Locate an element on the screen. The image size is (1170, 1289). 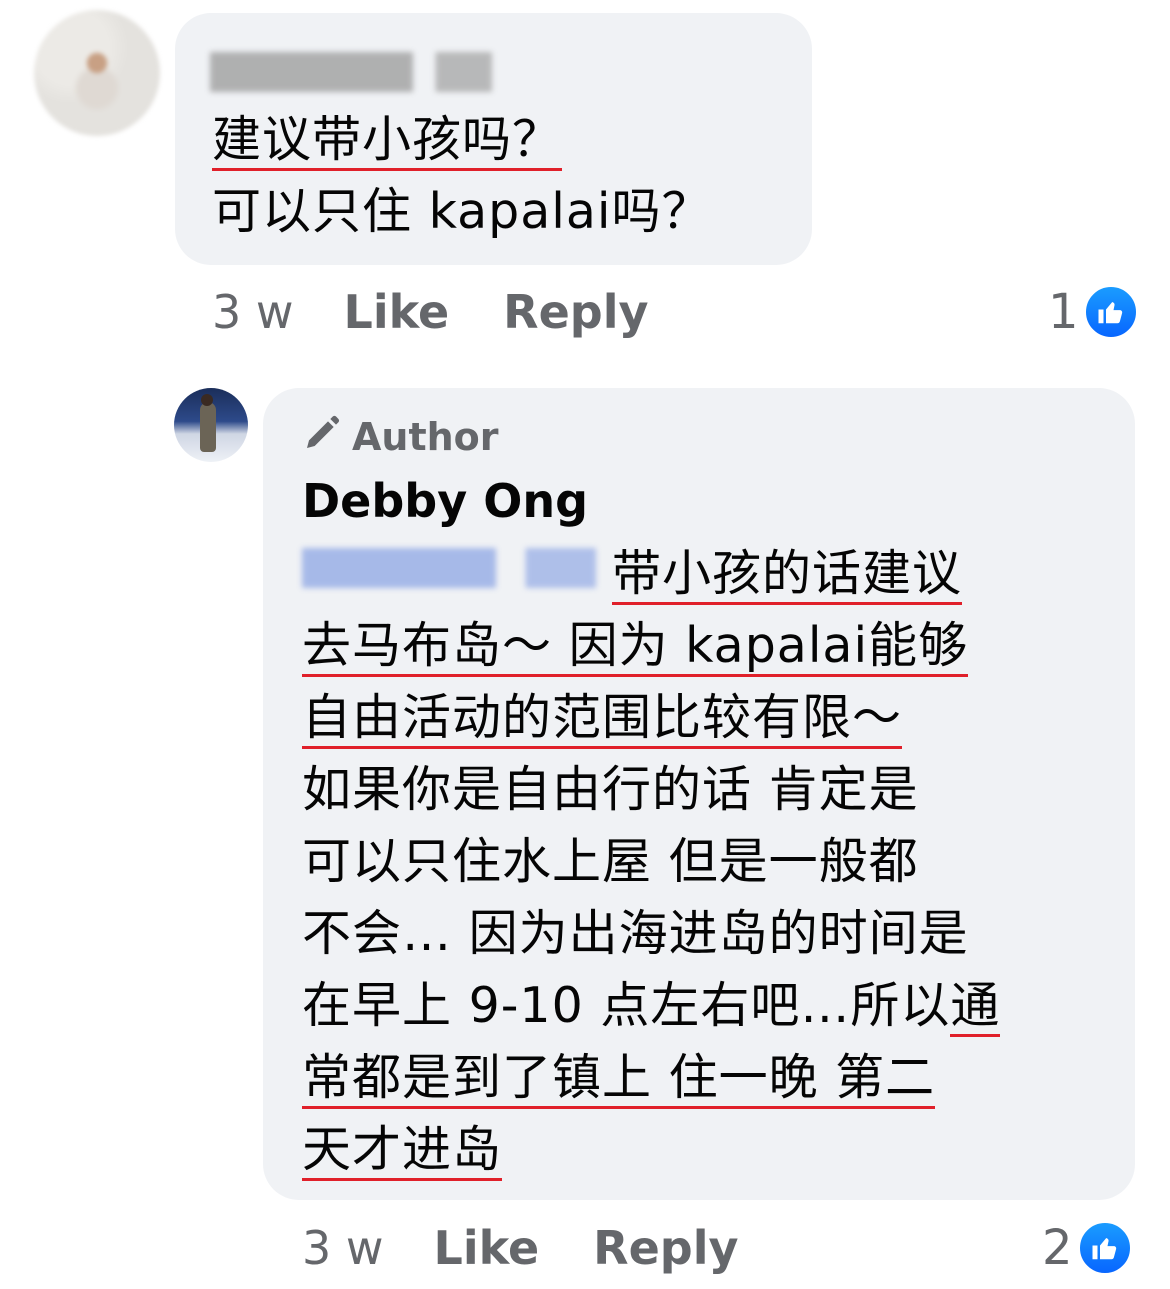
reply-actions: 3 w Like Reply is located at coordinates (520, 1248).